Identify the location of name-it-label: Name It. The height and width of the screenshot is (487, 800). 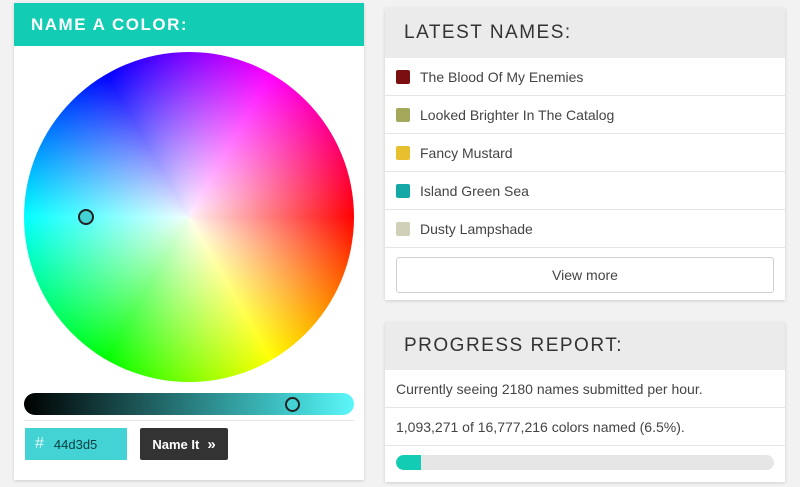
(176, 444).